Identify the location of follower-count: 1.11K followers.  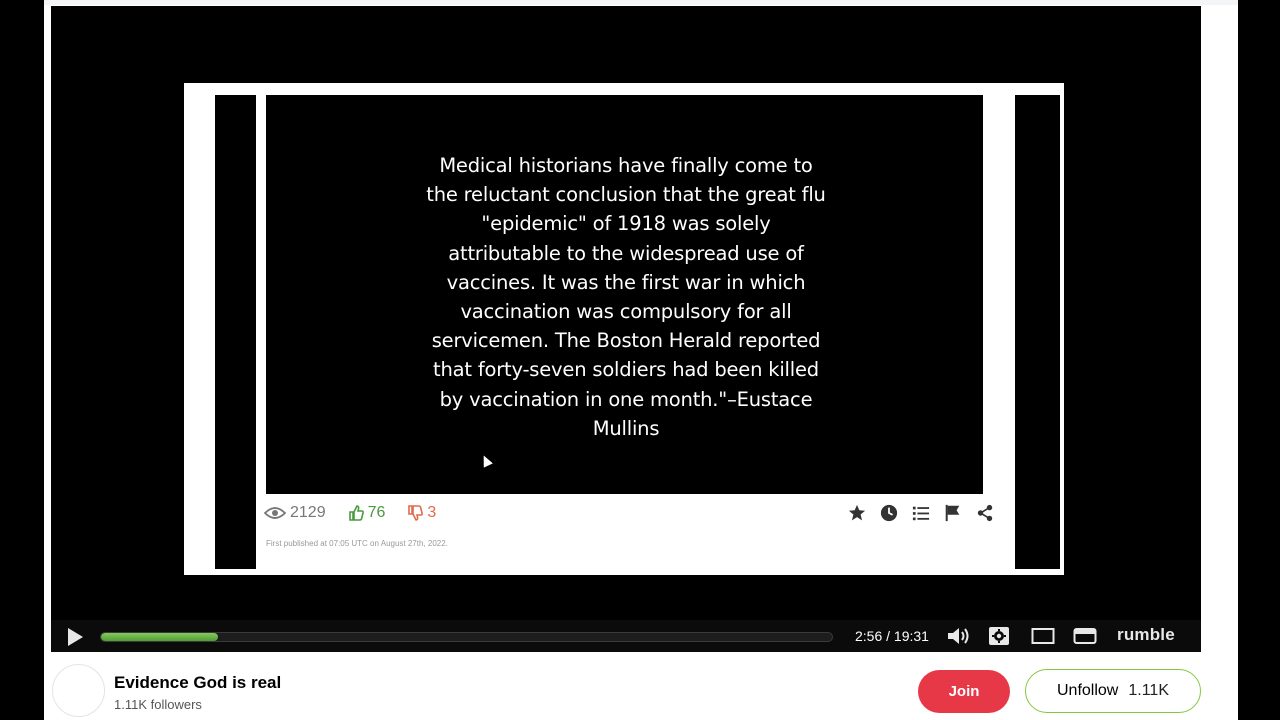
(158, 704).